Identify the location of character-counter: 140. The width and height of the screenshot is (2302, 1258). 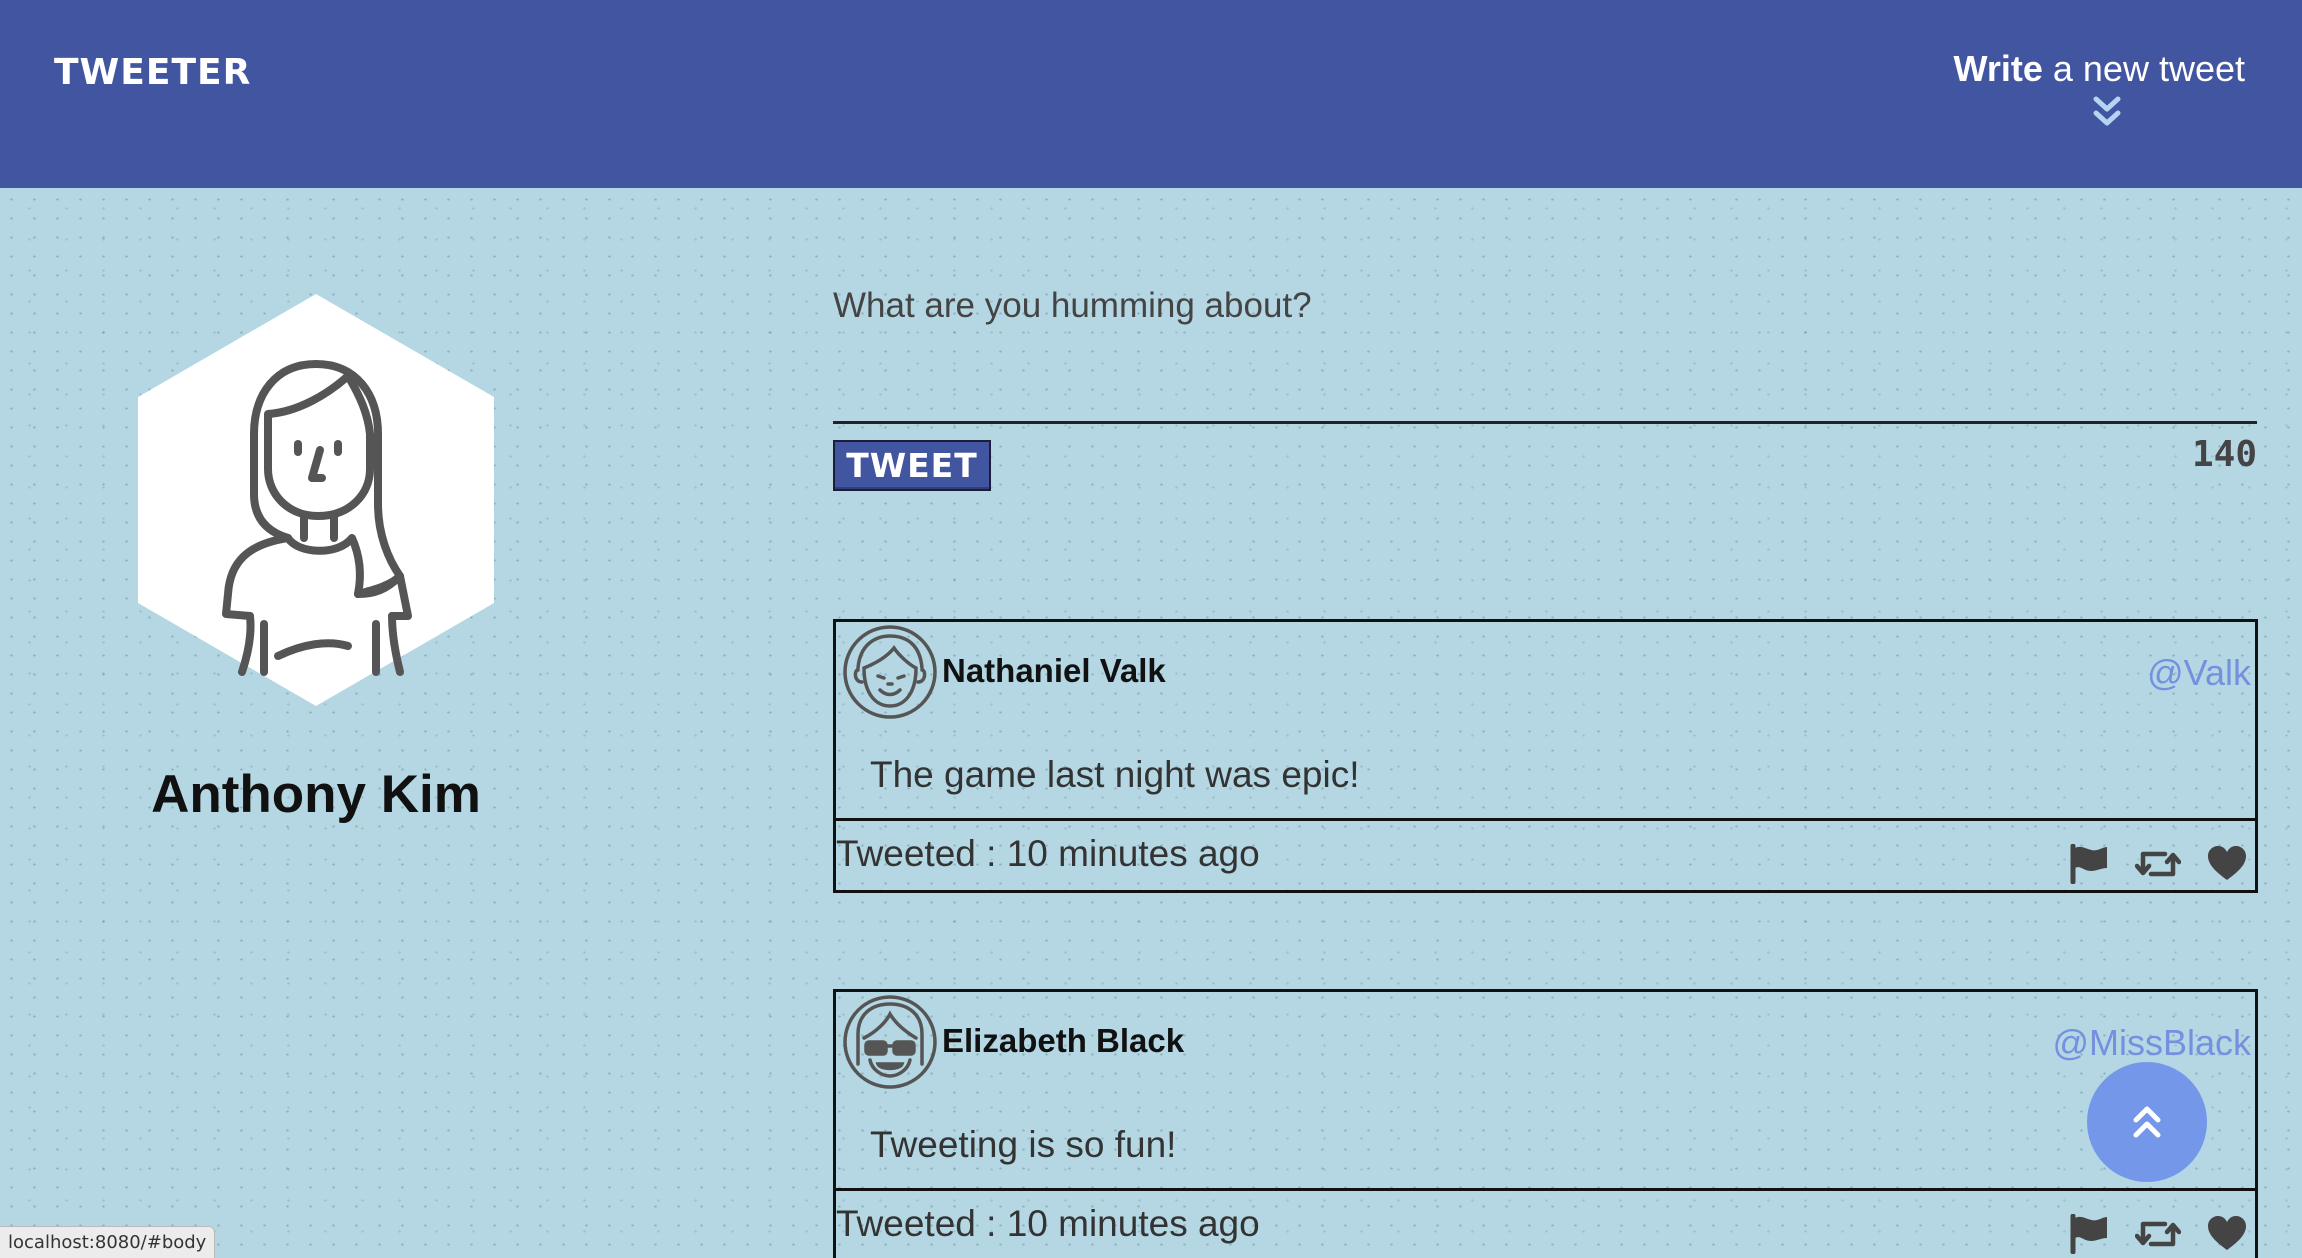
(2224, 454).